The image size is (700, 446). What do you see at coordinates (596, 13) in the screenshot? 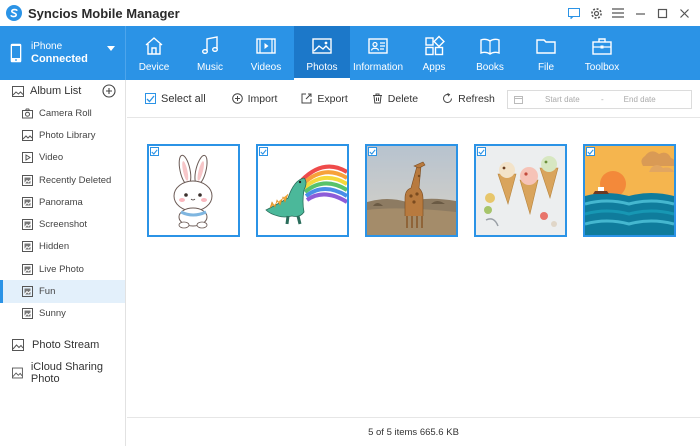
I see `settings-gear-icon` at bounding box center [596, 13].